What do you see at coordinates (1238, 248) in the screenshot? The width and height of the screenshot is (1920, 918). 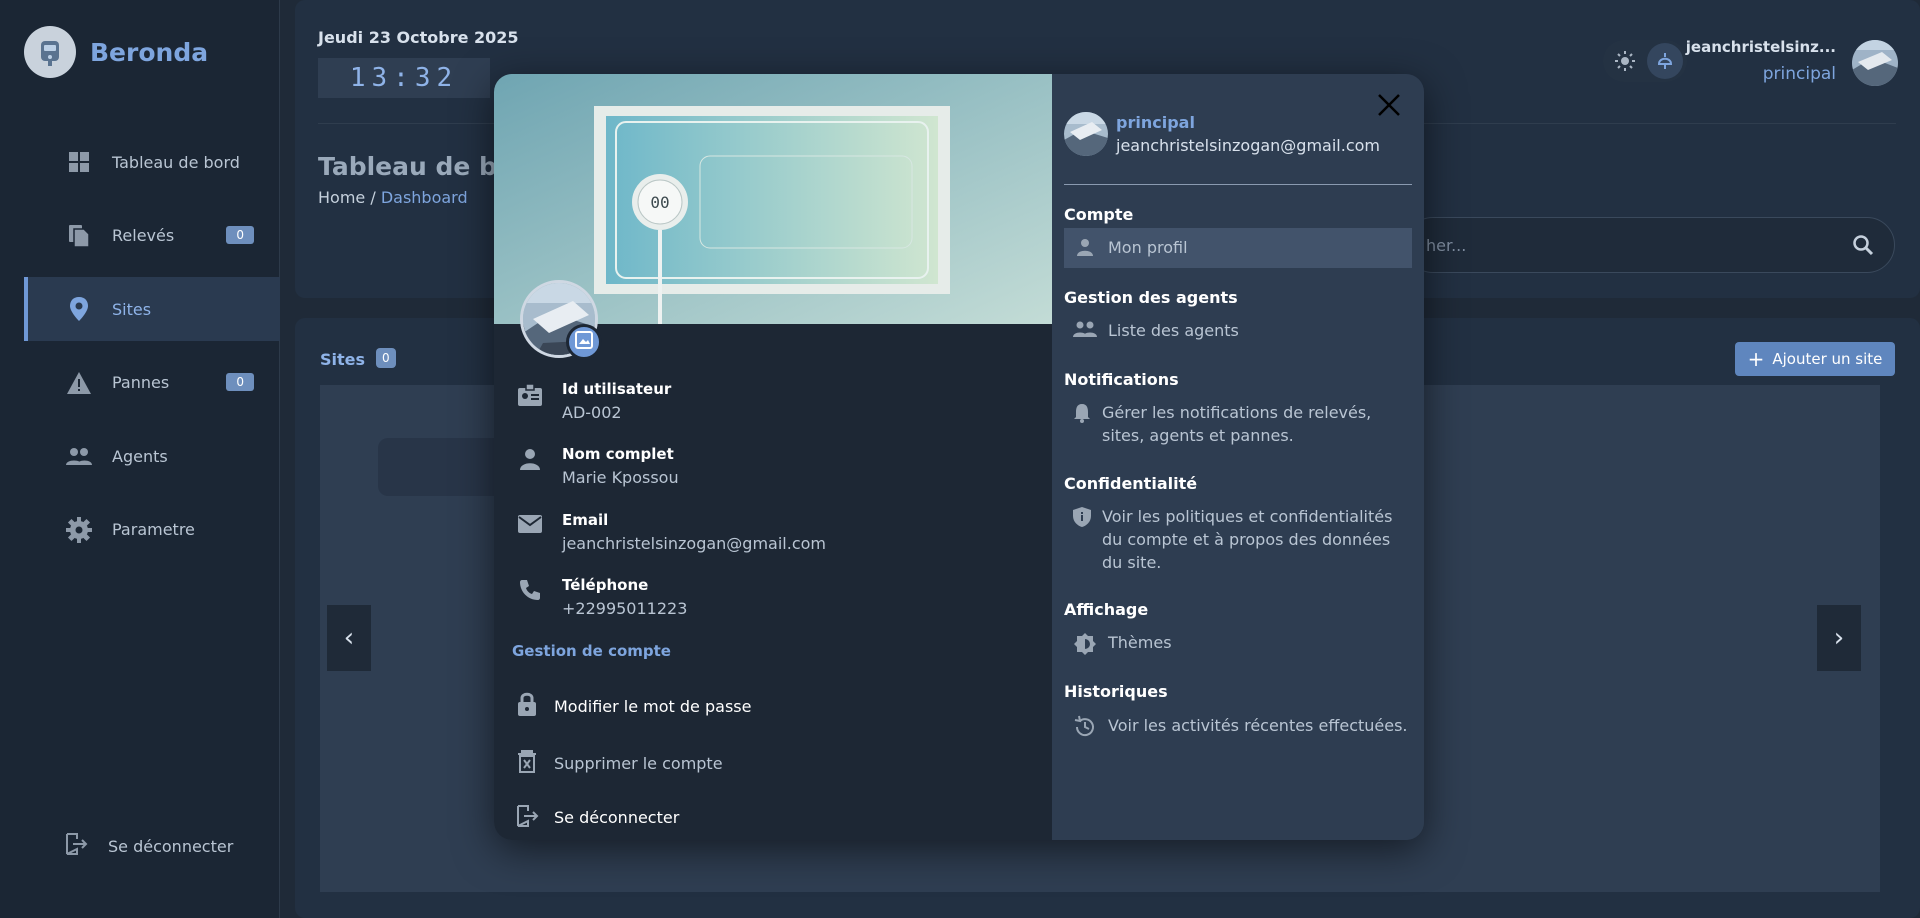 I see `menu-item-mon-profil: Mon profil` at bounding box center [1238, 248].